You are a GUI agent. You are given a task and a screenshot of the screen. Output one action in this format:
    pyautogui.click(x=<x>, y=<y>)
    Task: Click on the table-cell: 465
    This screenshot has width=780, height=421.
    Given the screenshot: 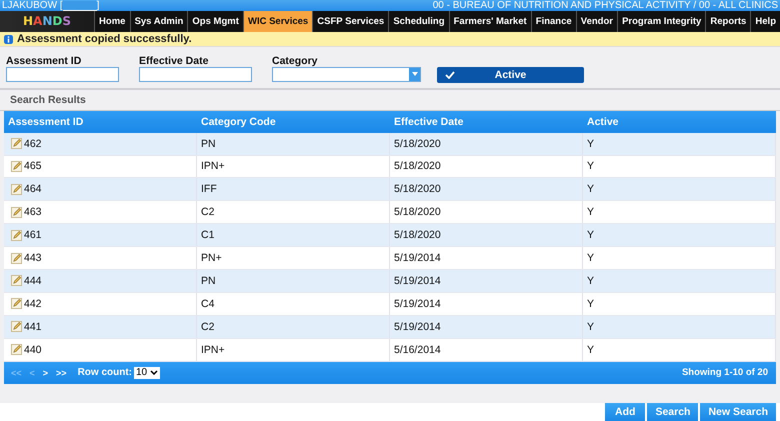 What is the action you would take?
    pyautogui.click(x=33, y=166)
    